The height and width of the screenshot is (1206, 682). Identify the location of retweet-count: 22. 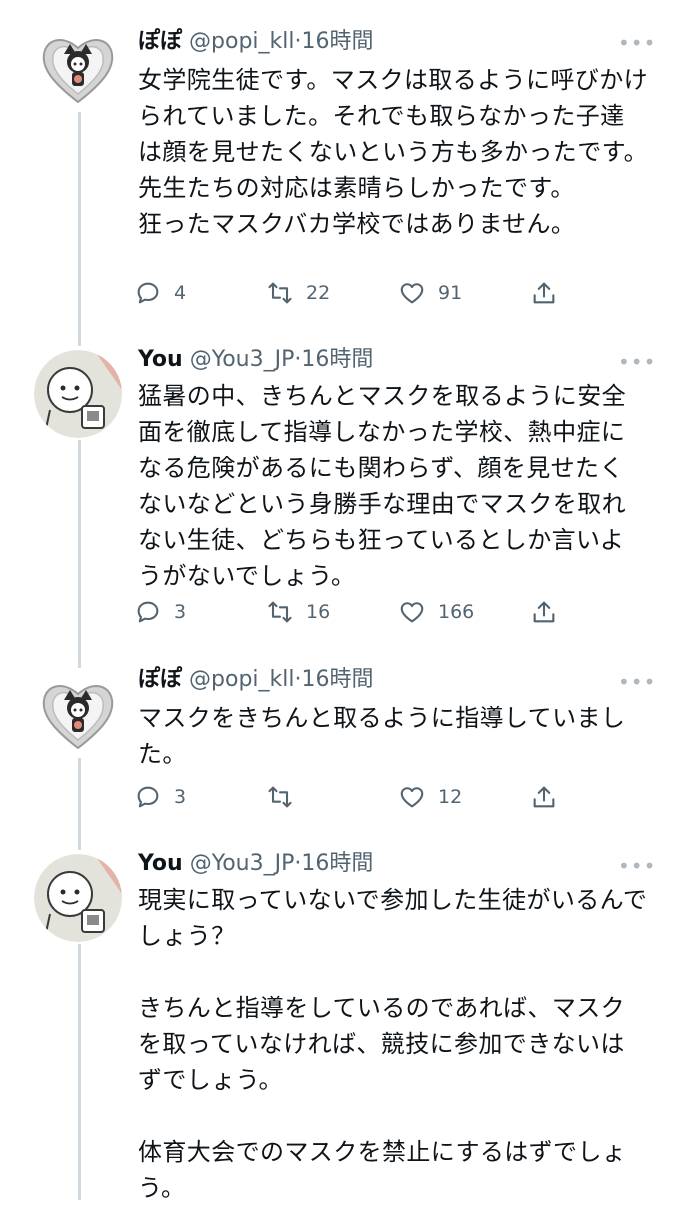
(318, 293).